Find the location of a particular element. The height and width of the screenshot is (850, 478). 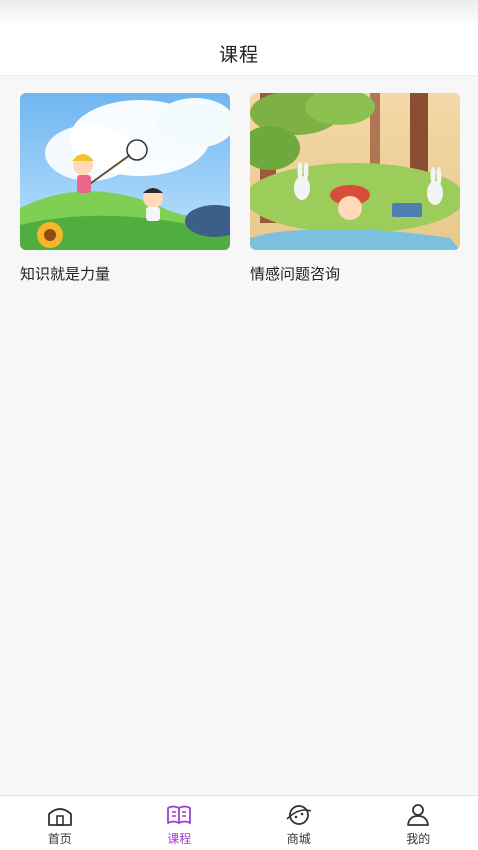

bottom-tab-bar: 首页 课程 商城 我的 is located at coordinates (239, 822).